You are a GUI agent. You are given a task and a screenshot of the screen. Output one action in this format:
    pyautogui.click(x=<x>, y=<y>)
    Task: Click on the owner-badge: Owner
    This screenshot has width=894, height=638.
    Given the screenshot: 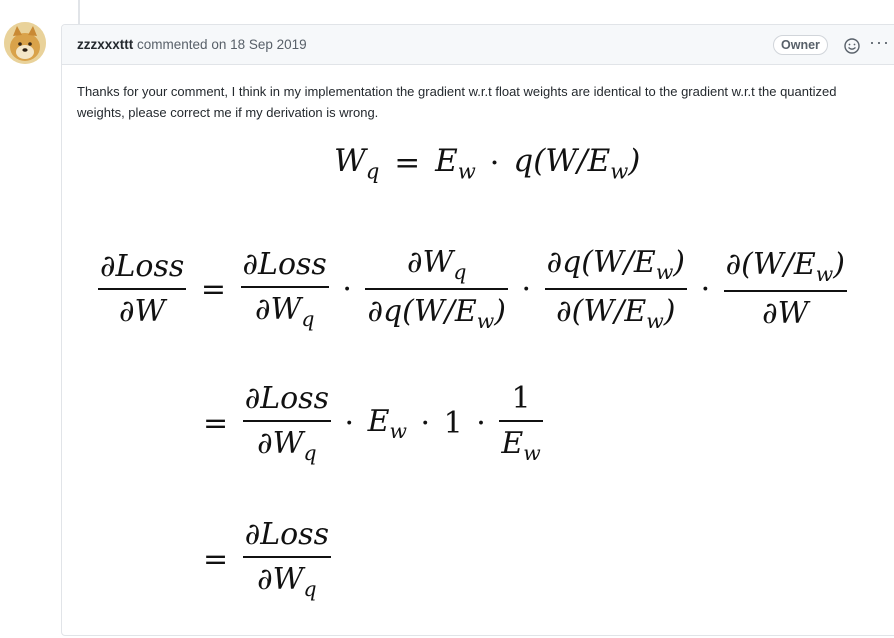 What is the action you would take?
    pyautogui.click(x=800, y=45)
    